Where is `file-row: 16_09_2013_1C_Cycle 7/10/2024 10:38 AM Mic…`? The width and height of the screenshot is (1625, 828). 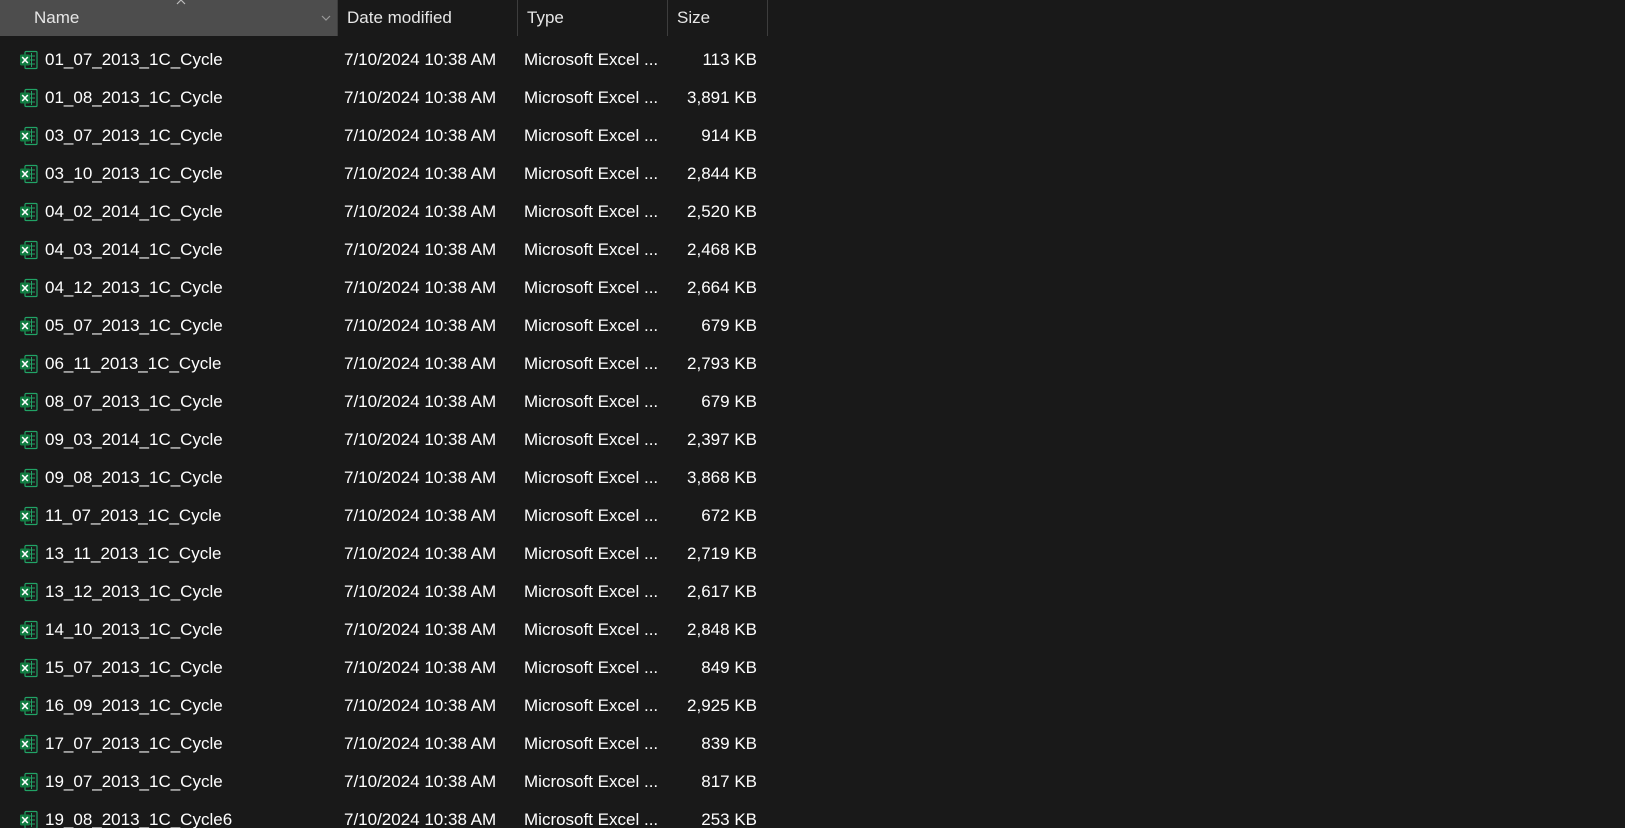 file-row: 16_09_2013_1C_Cycle 7/10/2024 10:38 AM Mic… is located at coordinates (384, 706).